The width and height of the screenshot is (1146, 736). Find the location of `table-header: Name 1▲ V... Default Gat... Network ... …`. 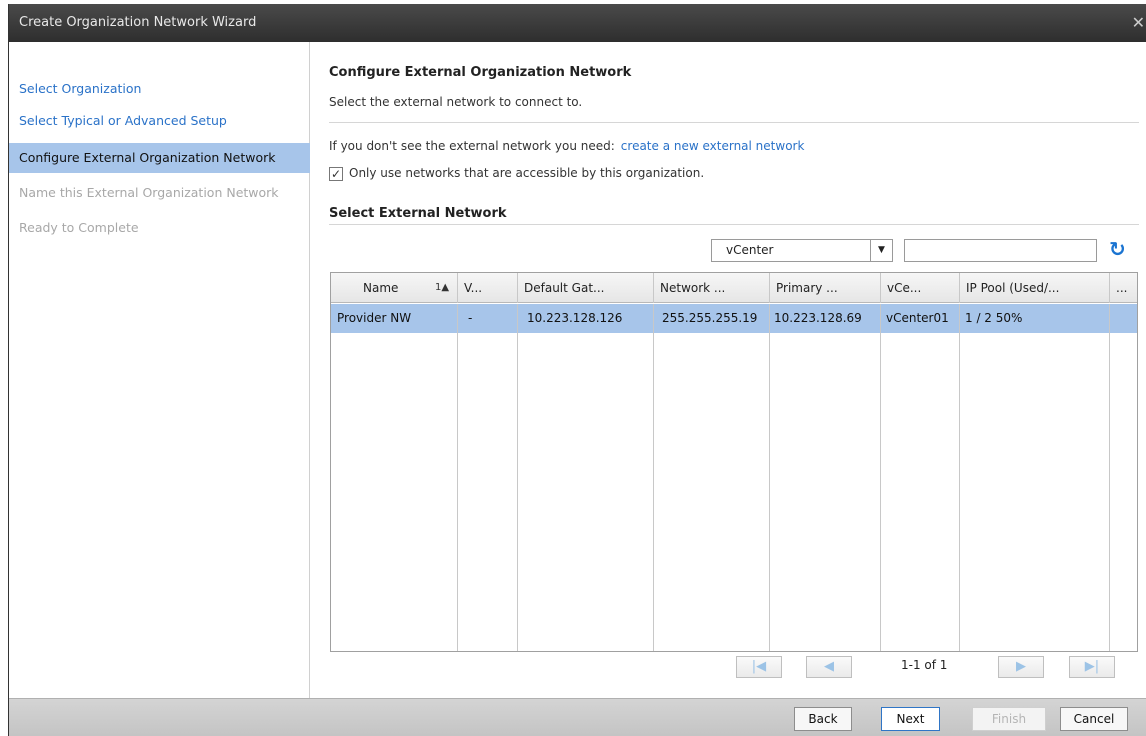

table-header: Name 1▲ V... Default Gat... Network ... … is located at coordinates (734, 288).